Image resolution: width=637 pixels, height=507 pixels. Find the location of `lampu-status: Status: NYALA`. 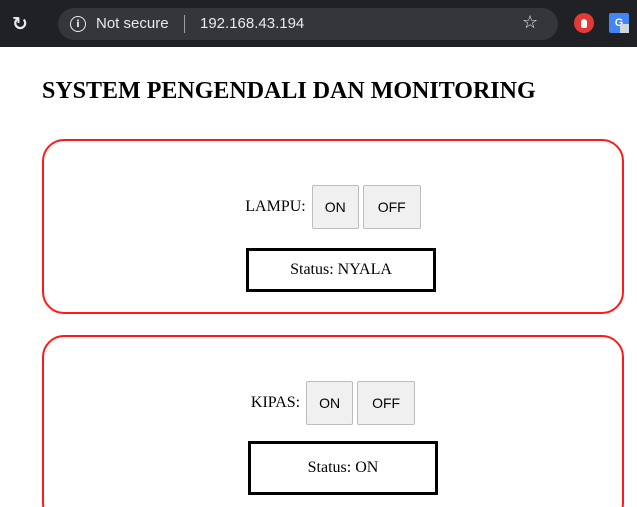

lampu-status: Status: NYALA is located at coordinates (341, 270).